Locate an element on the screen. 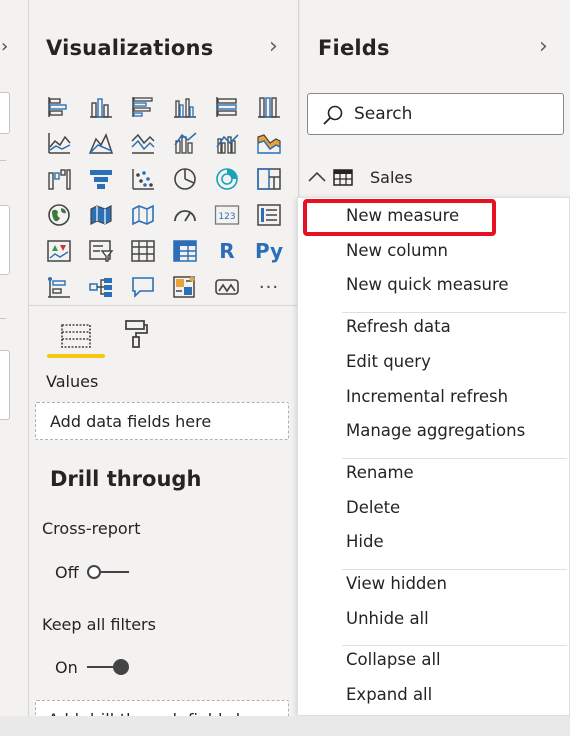  menu-item-expand-all: Expand all is located at coordinates (389, 694).